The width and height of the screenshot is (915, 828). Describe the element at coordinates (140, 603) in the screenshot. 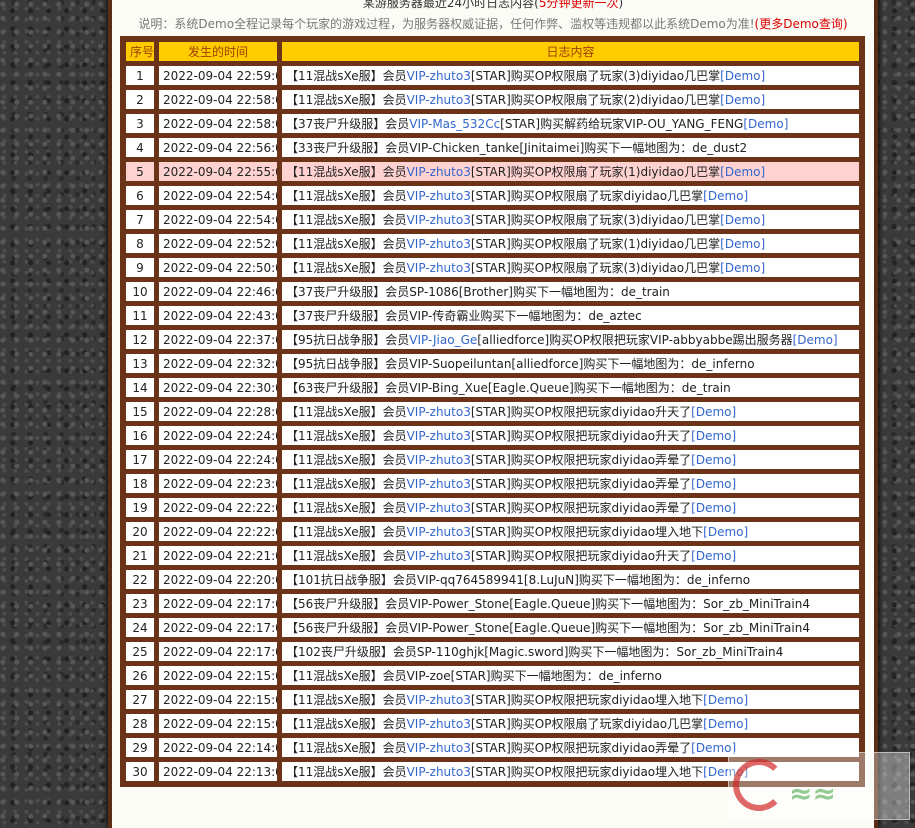

I see `row-number: 23` at that location.